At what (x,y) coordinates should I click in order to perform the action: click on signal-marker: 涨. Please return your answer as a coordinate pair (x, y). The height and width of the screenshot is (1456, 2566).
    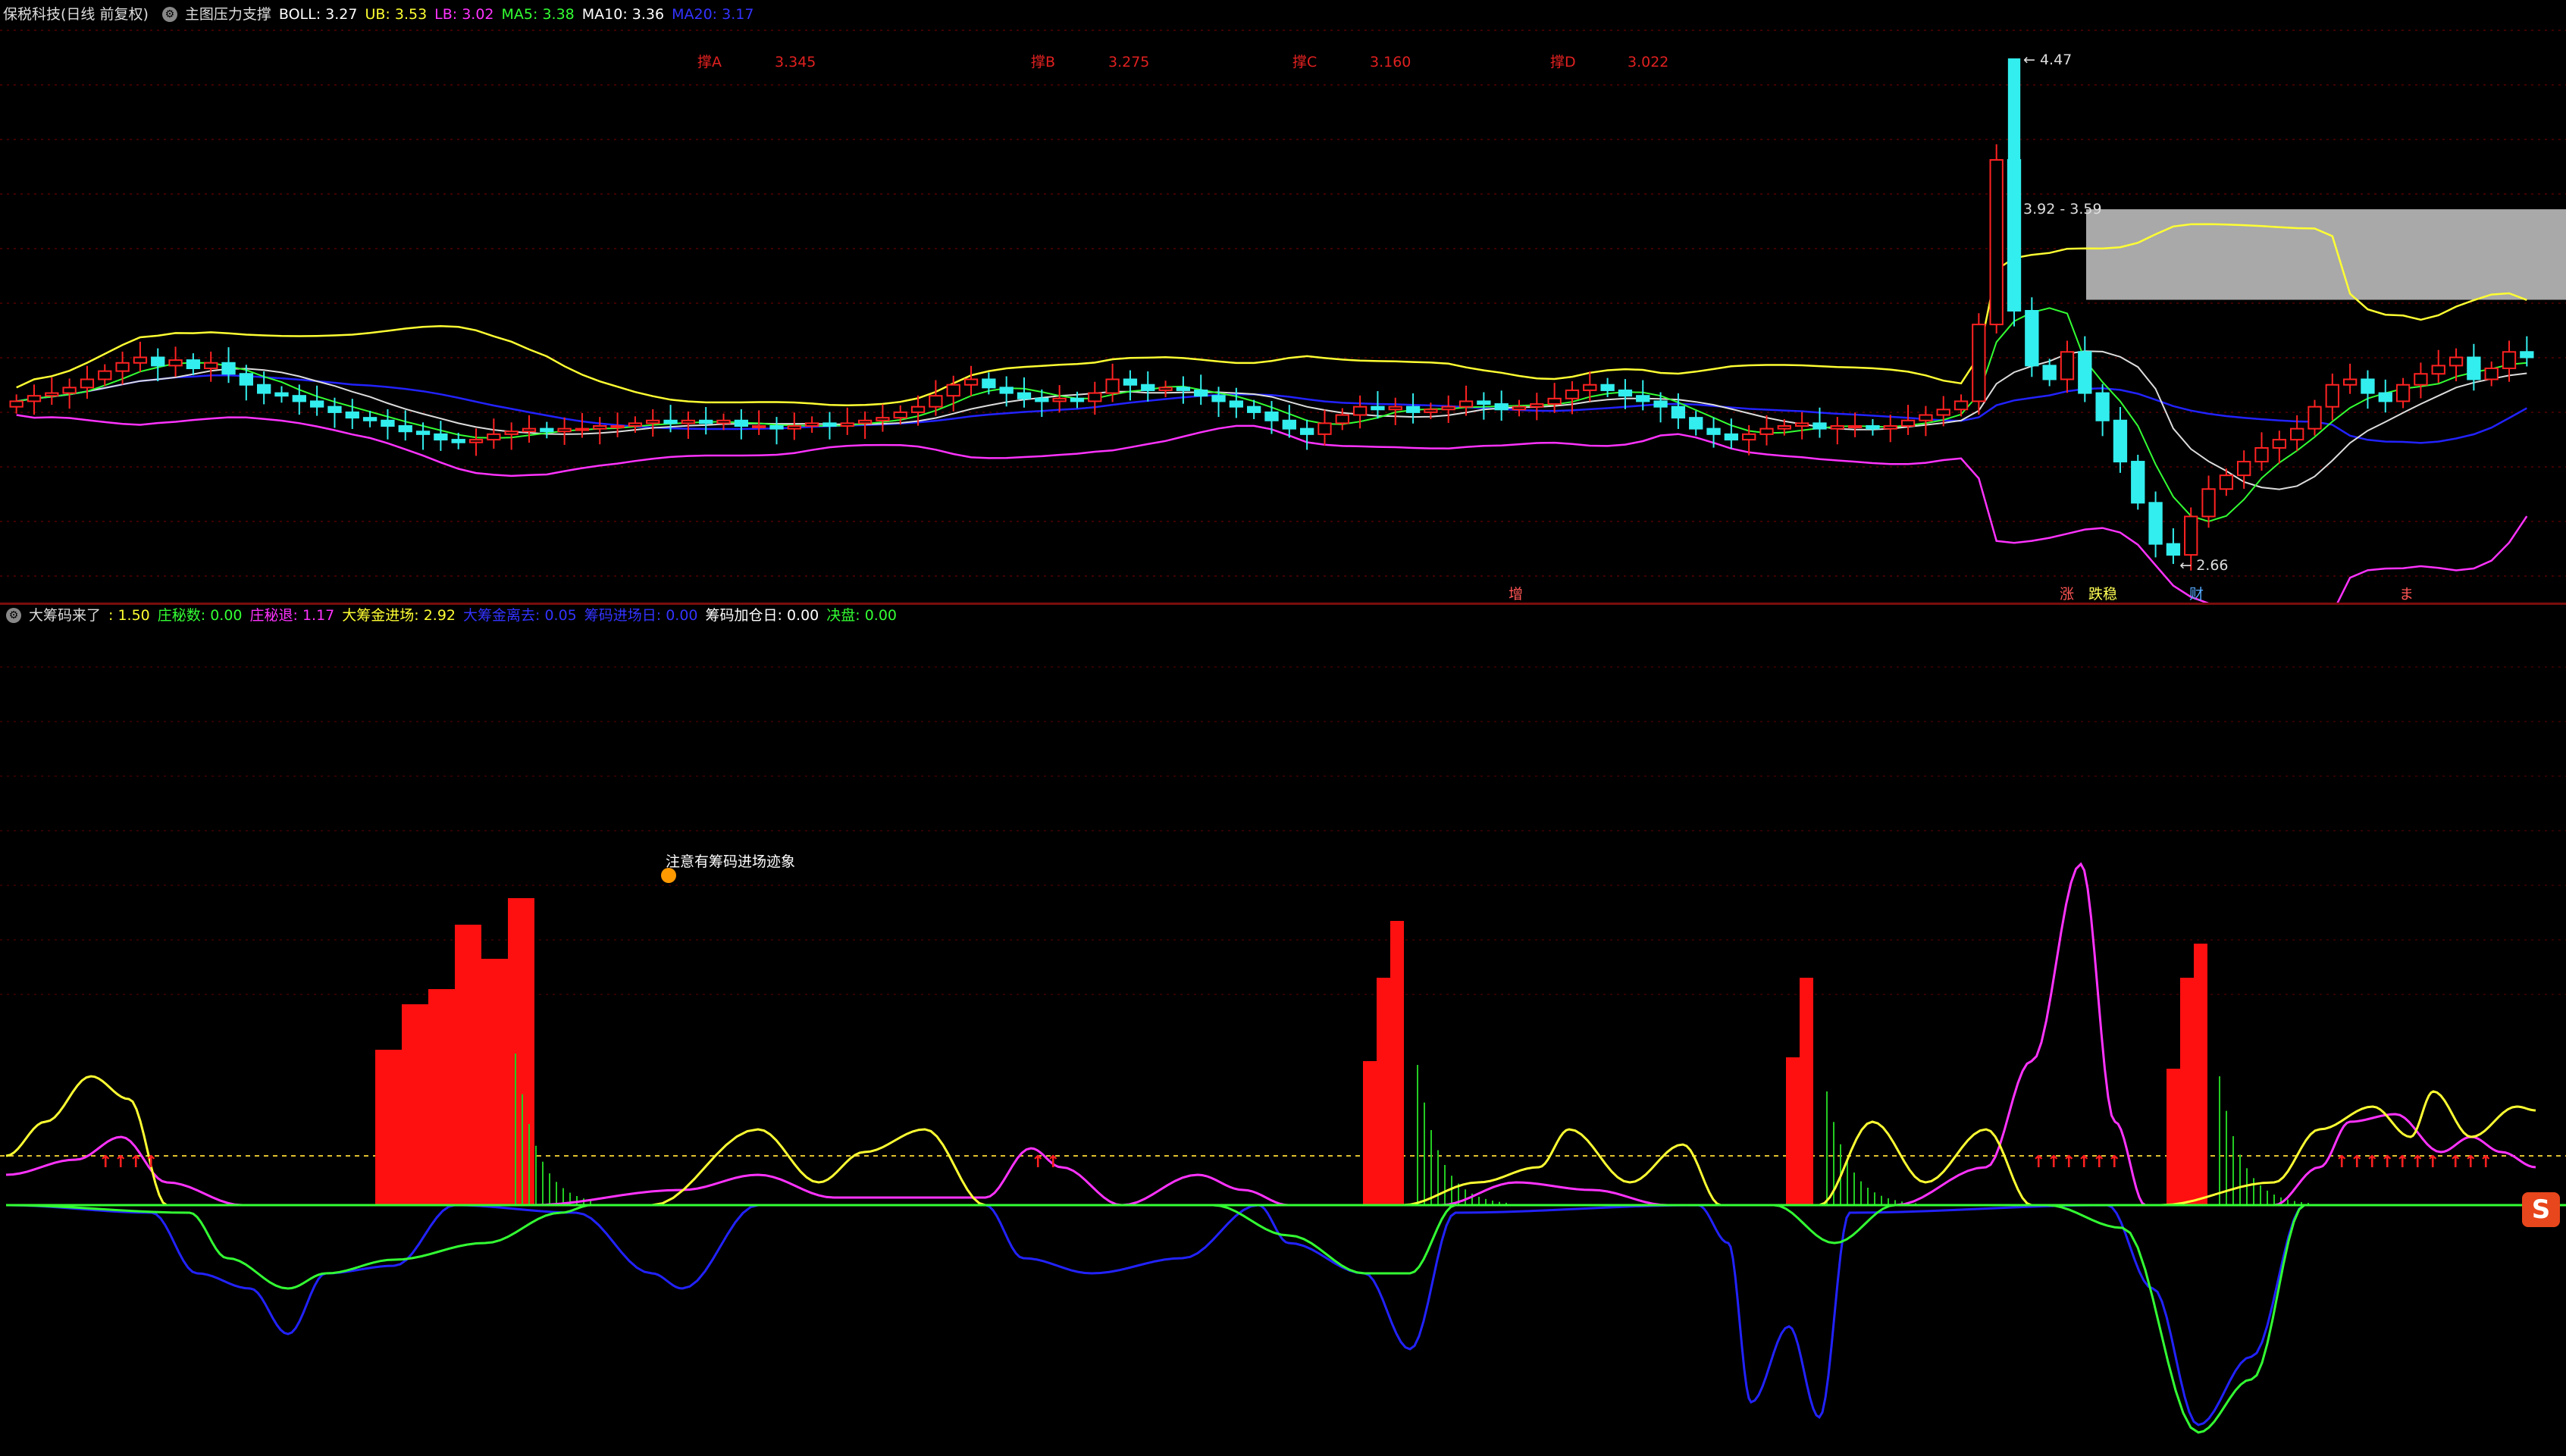
    Looking at the image, I should click on (2067, 594).